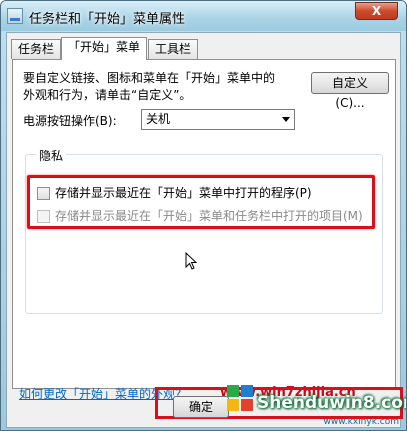 The width and height of the screenshot is (407, 431). What do you see at coordinates (15, 16) in the screenshot?
I see `taskbar-properties-icon` at bounding box center [15, 16].